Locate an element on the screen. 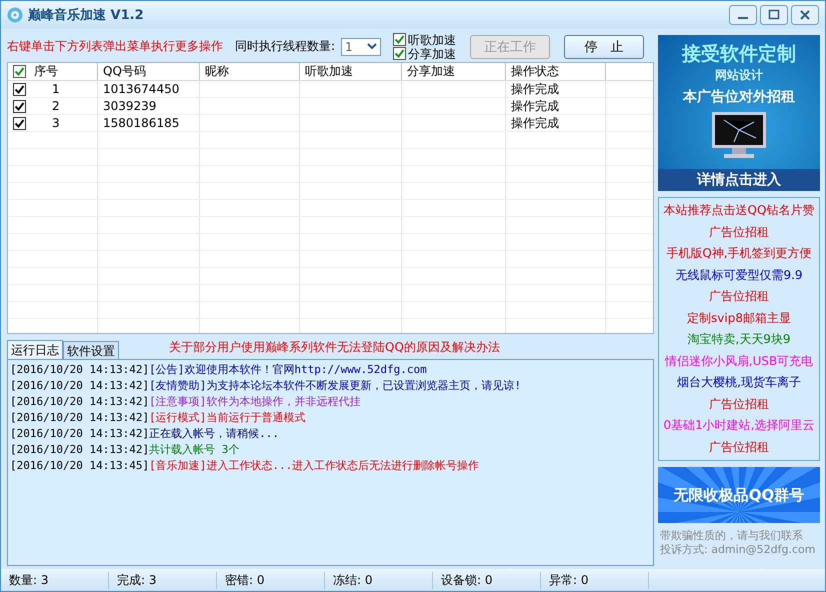 The width and height of the screenshot is (826, 592). threads-dropdown: 1 is located at coordinates (361, 47).